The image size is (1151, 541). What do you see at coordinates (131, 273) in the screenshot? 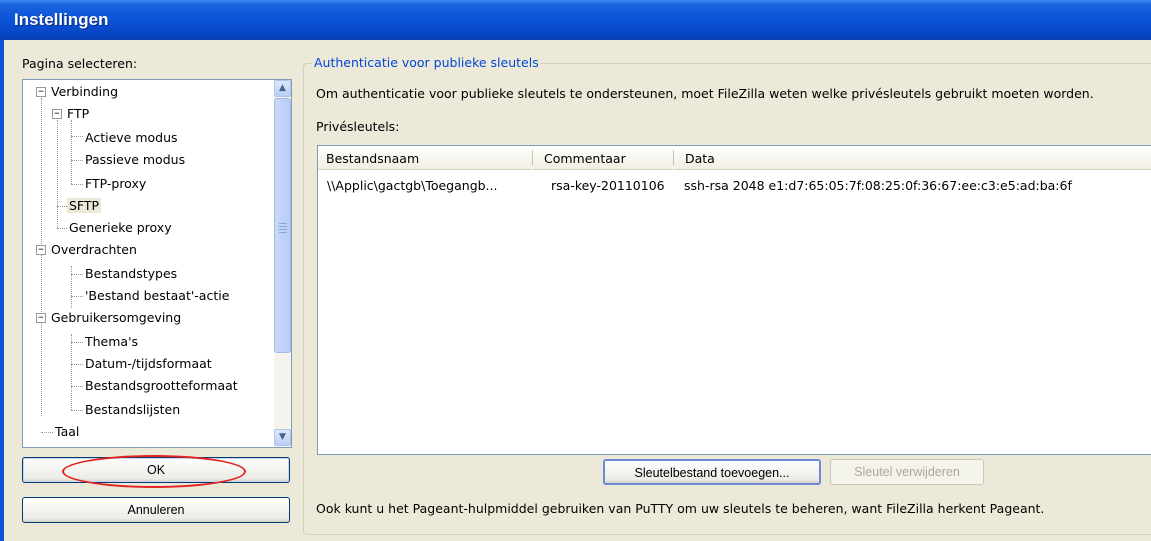
I see `tree-item-bestandstypes: Bestandstypes` at bounding box center [131, 273].